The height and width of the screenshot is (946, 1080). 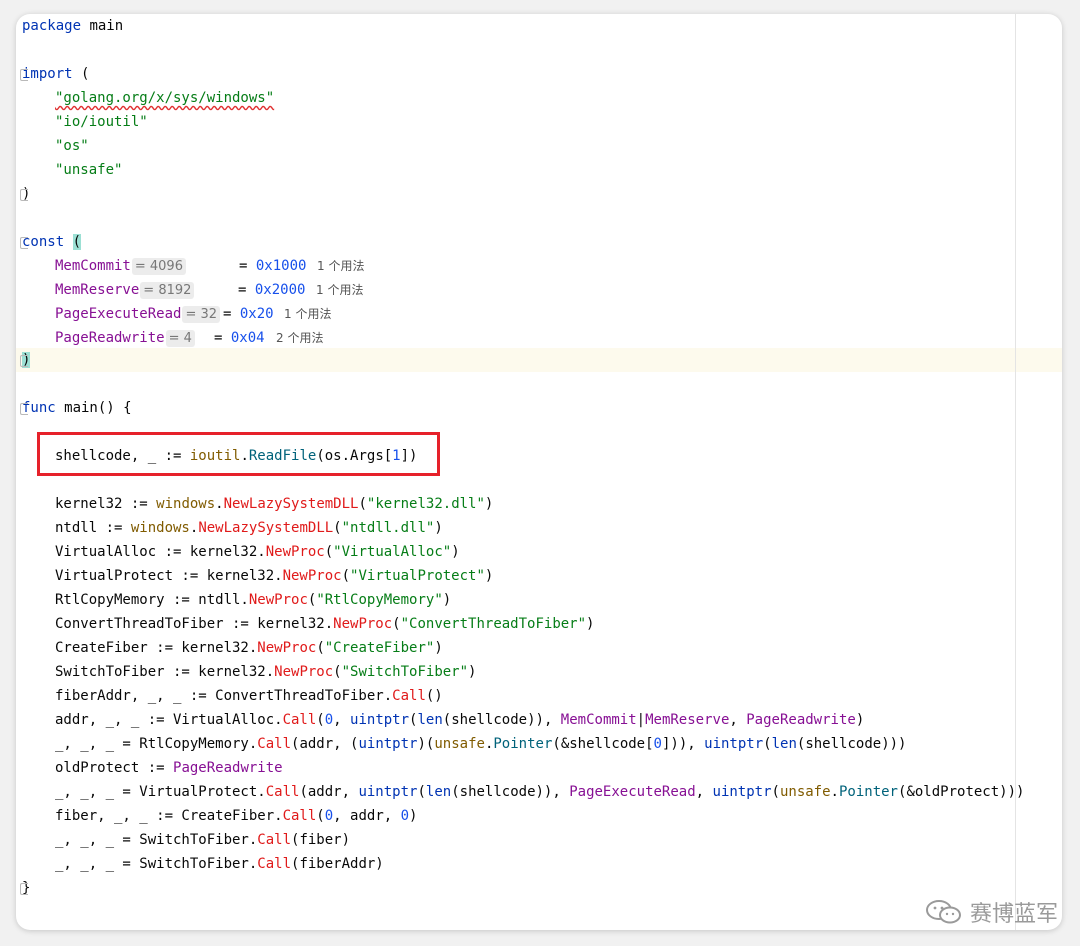 I want to click on code-line-switchtofiber-call: _, _, _ = SwitchToFiber.Call(fiber), so click(x=203, y=840).